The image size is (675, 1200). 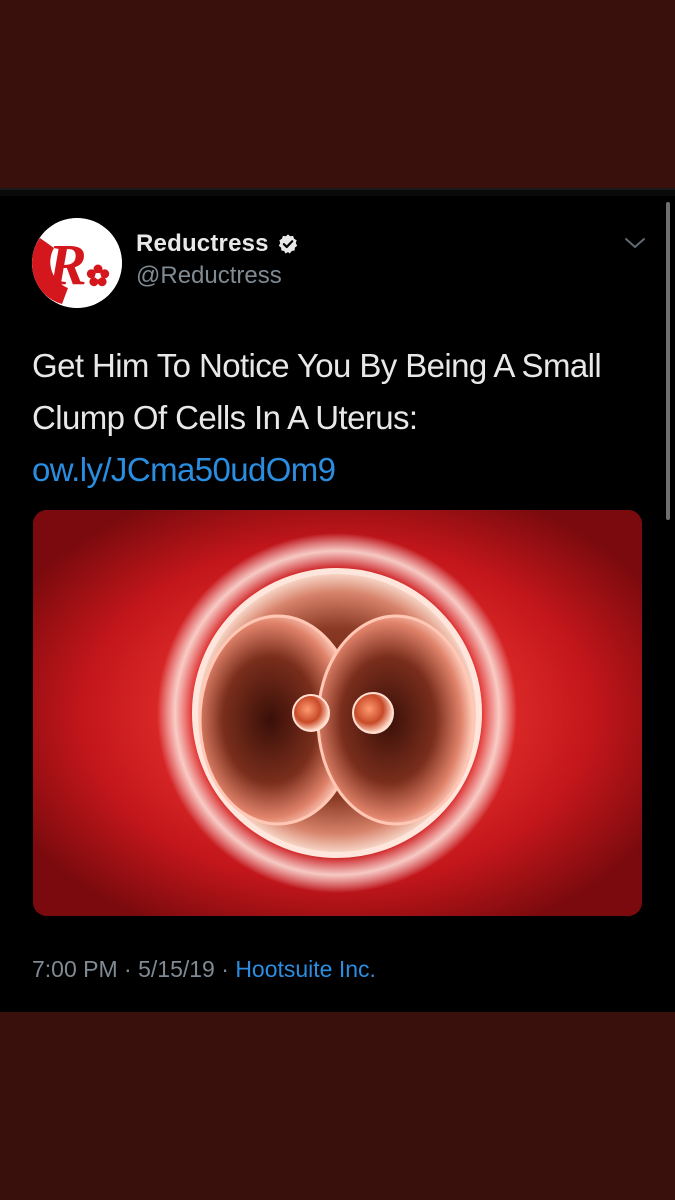 I want to click on scrollbar, so click(x=668, y=361).